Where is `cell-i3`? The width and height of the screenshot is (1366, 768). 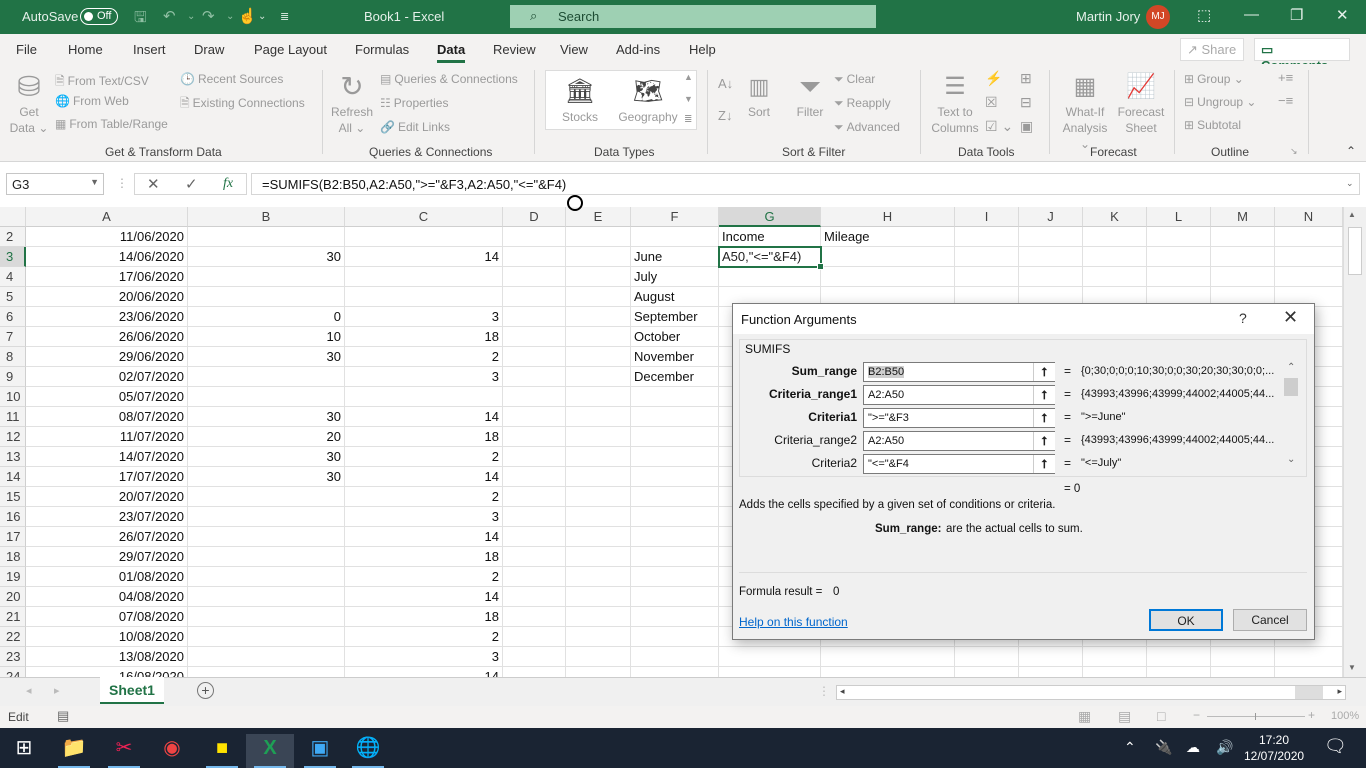 cell-i3 is located at coordinates (987, 257).